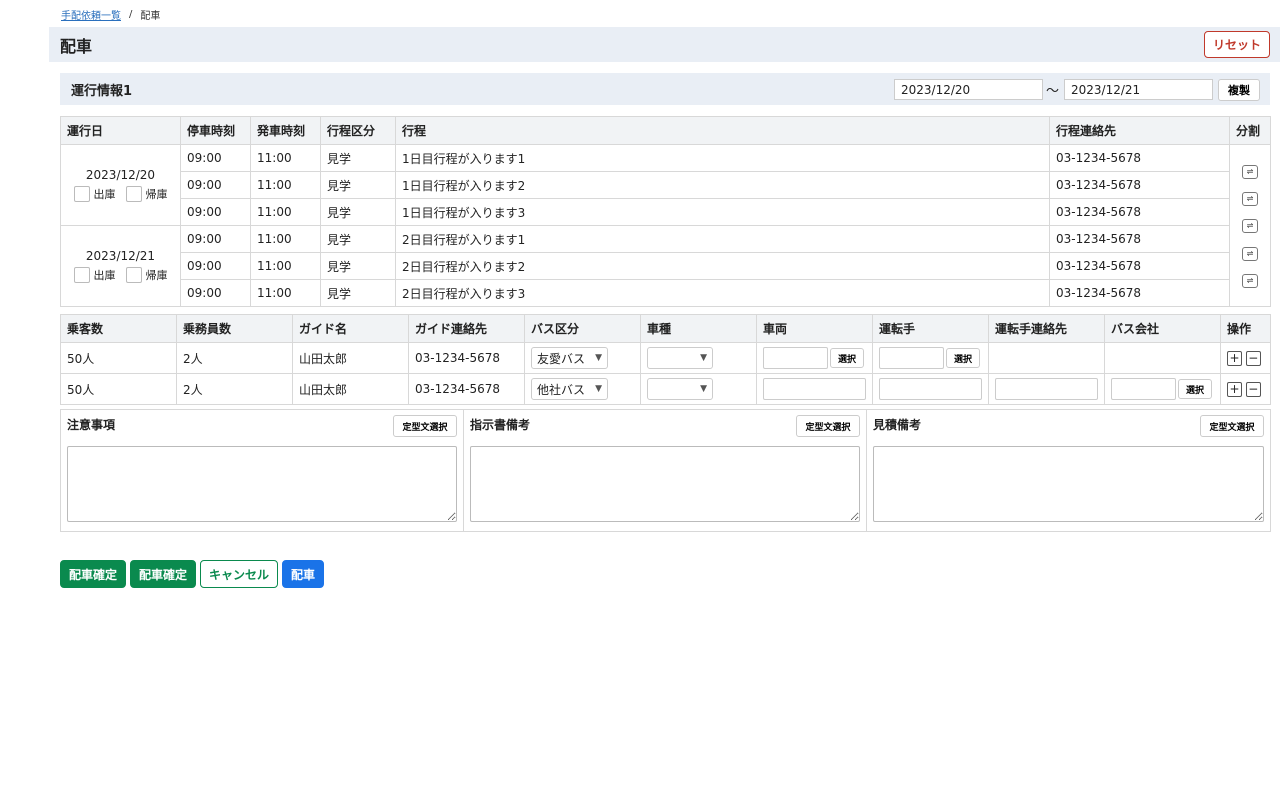 The image size is (1280, 800). Describe the element at coordinates (118, 389) in the screenshot. I see `passengers: 50人` at that location.